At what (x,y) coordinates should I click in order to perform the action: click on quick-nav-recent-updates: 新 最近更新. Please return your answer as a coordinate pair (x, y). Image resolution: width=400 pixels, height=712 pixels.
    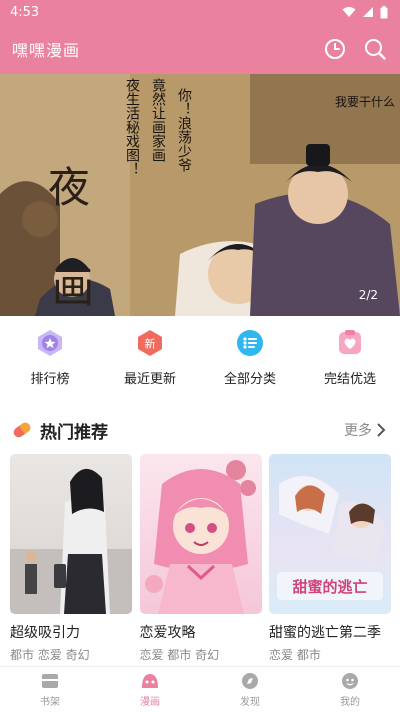
    Looking at the image, I should click on (150, 360).